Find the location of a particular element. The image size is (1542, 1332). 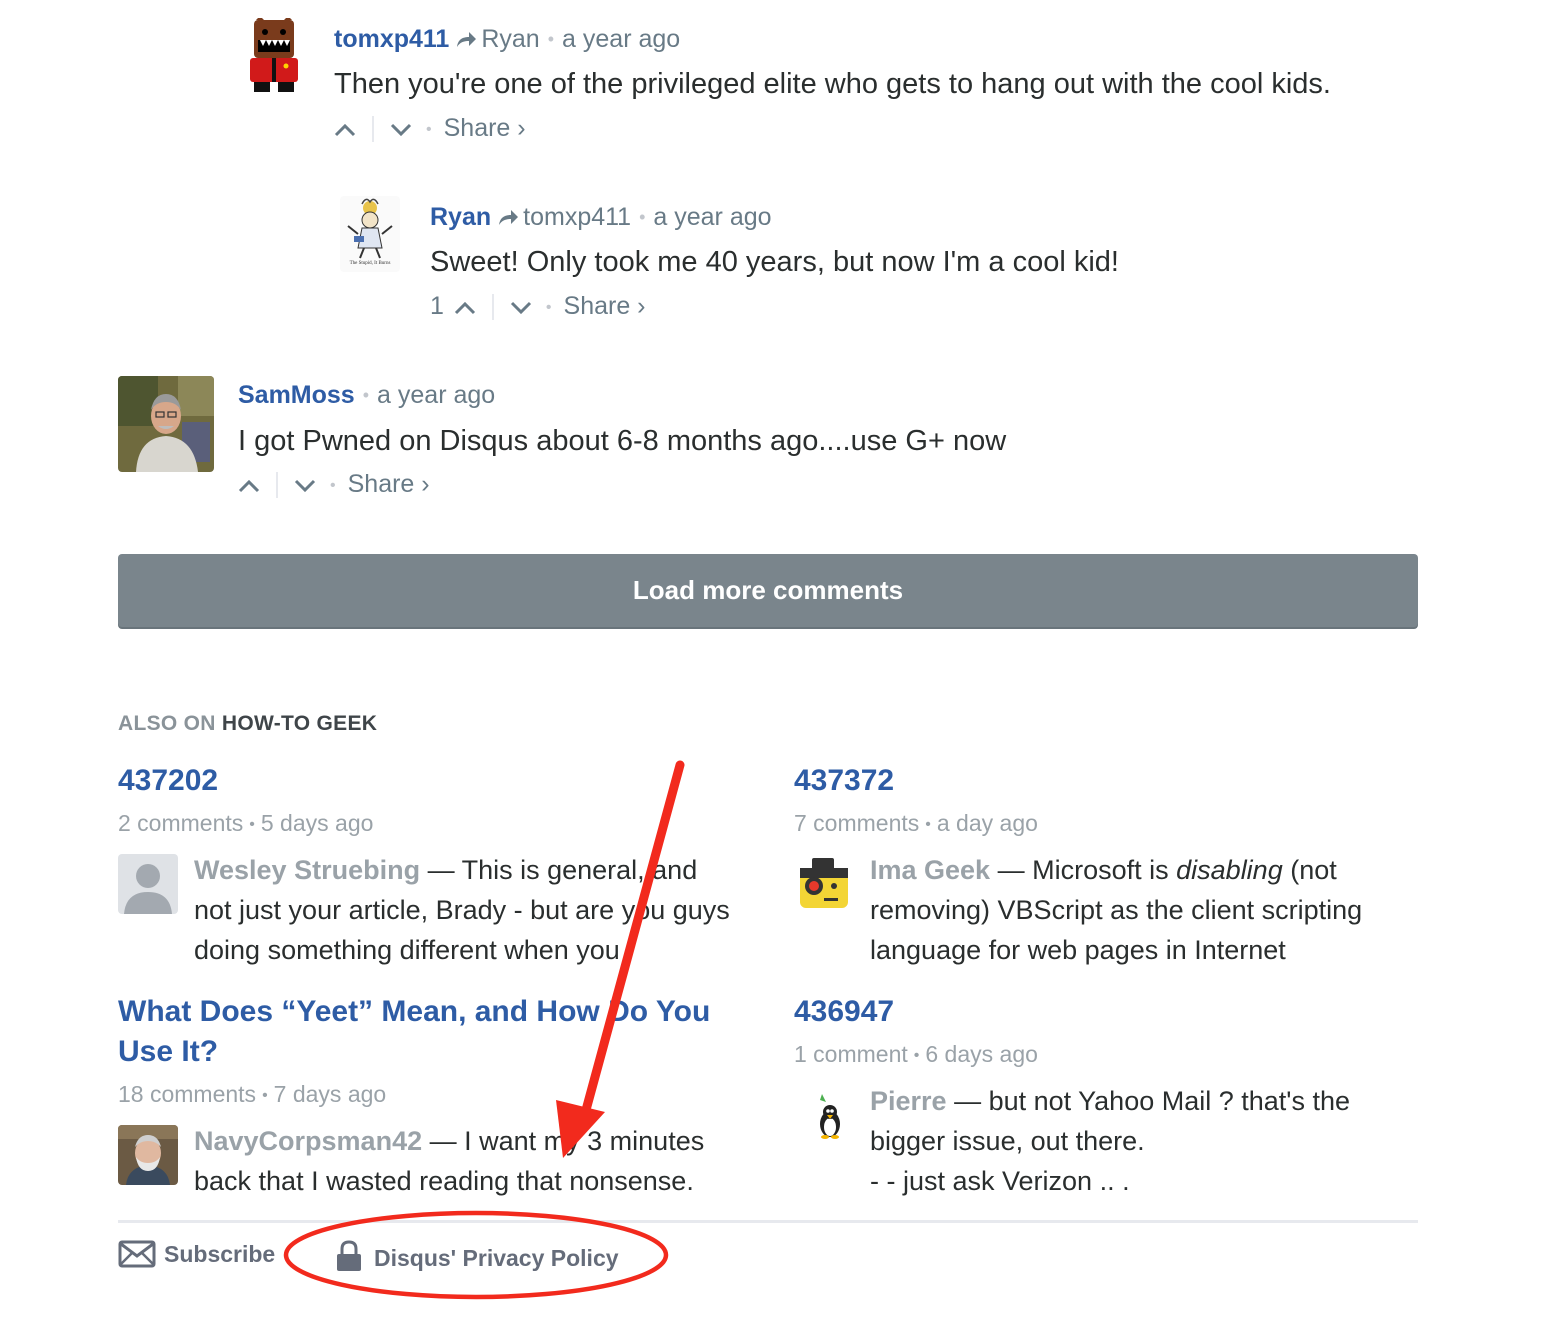

discussion-time: a day ago is located at coordinates (987, 823).